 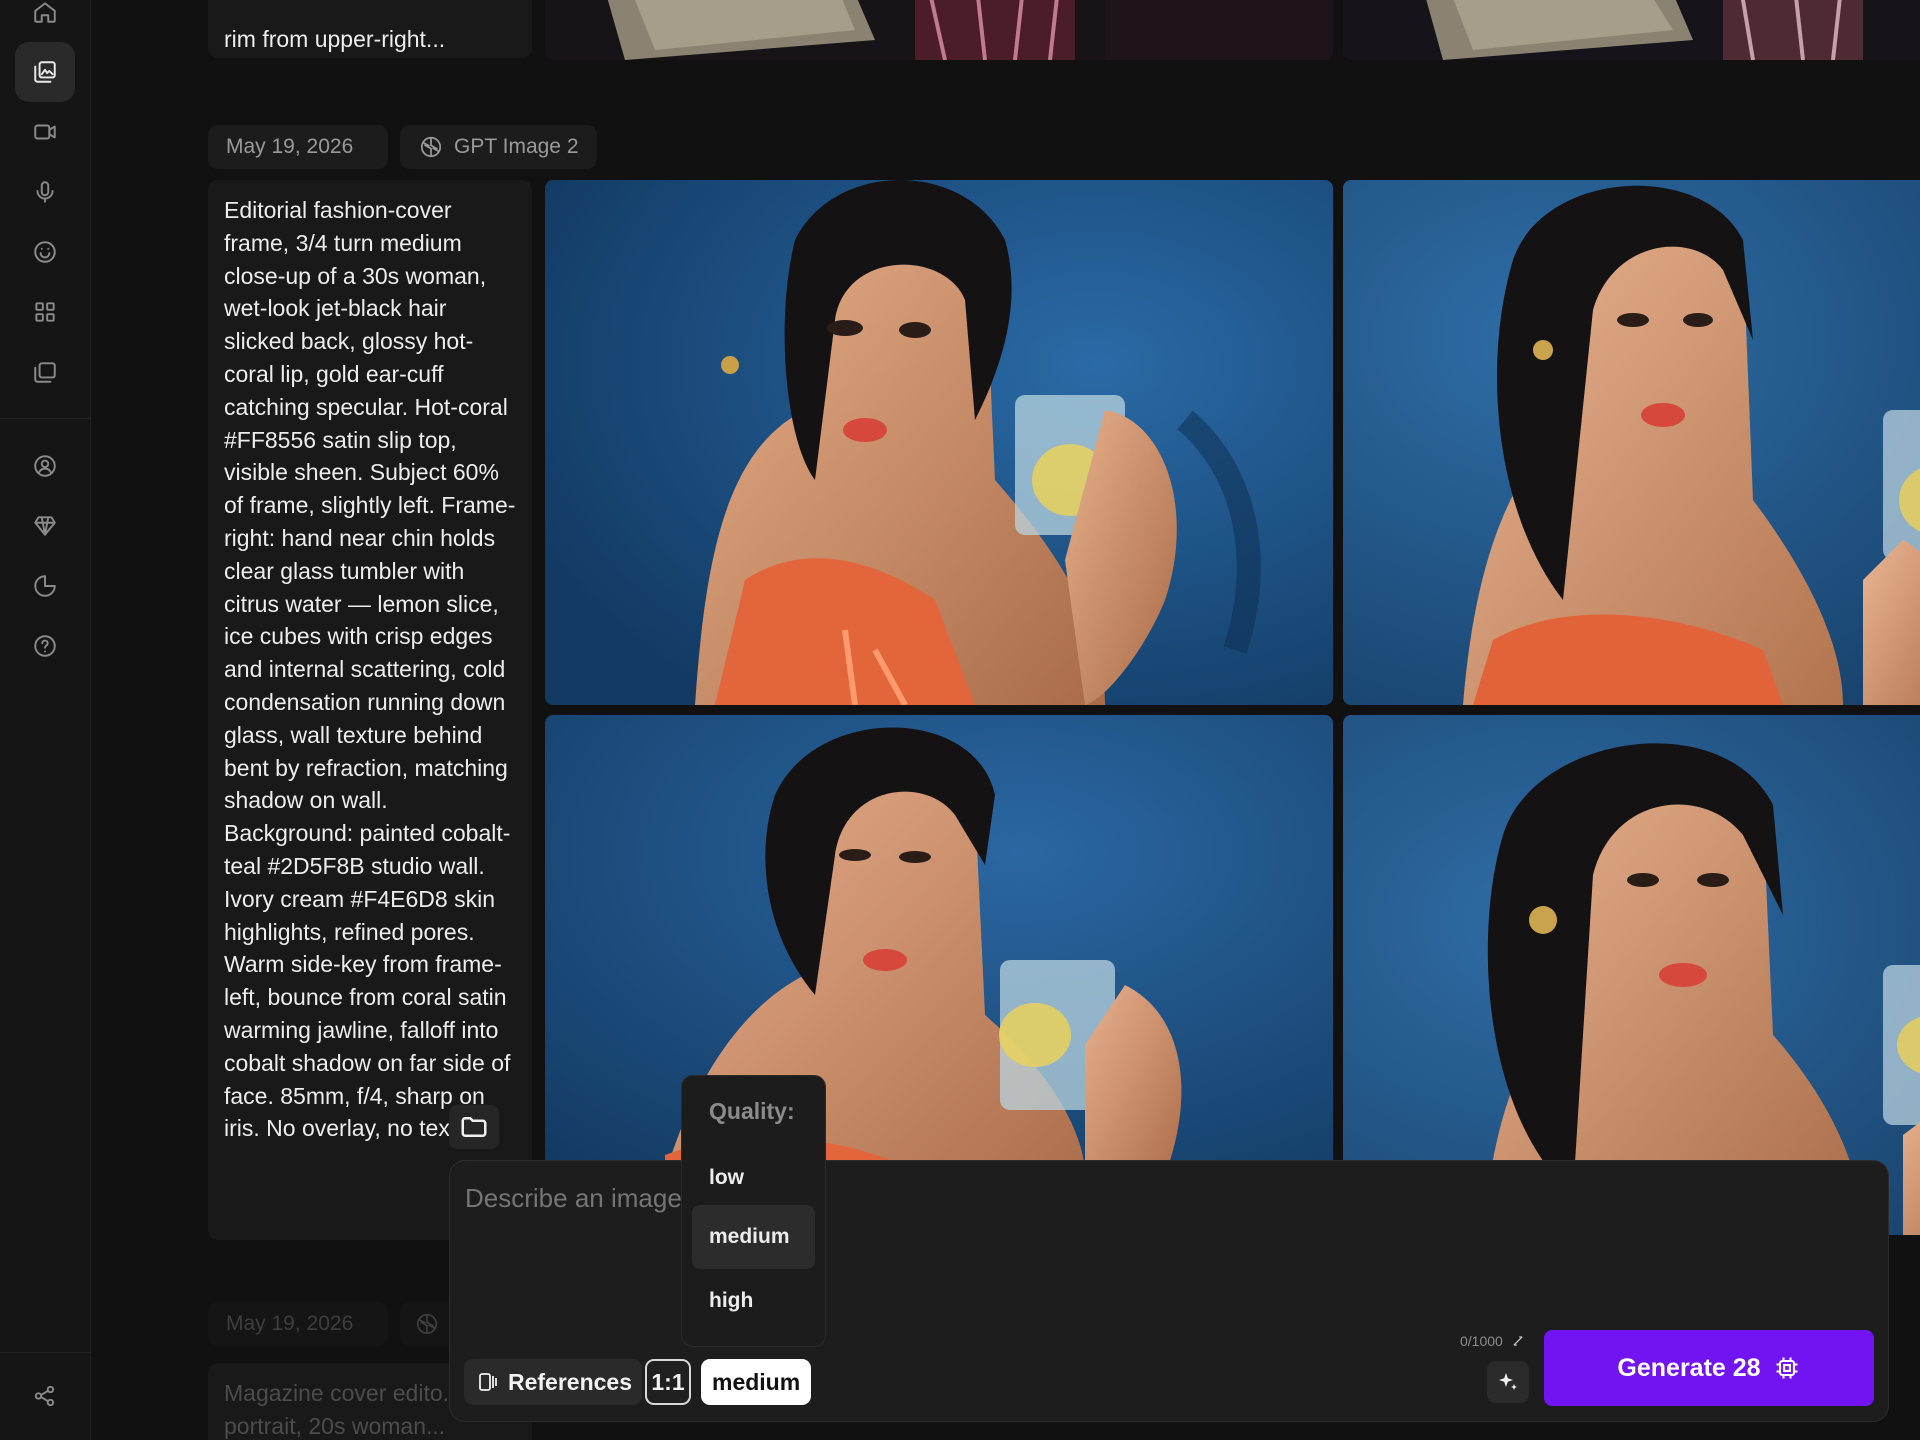 I want to click on model-chip, so click(x=428, y=1324).